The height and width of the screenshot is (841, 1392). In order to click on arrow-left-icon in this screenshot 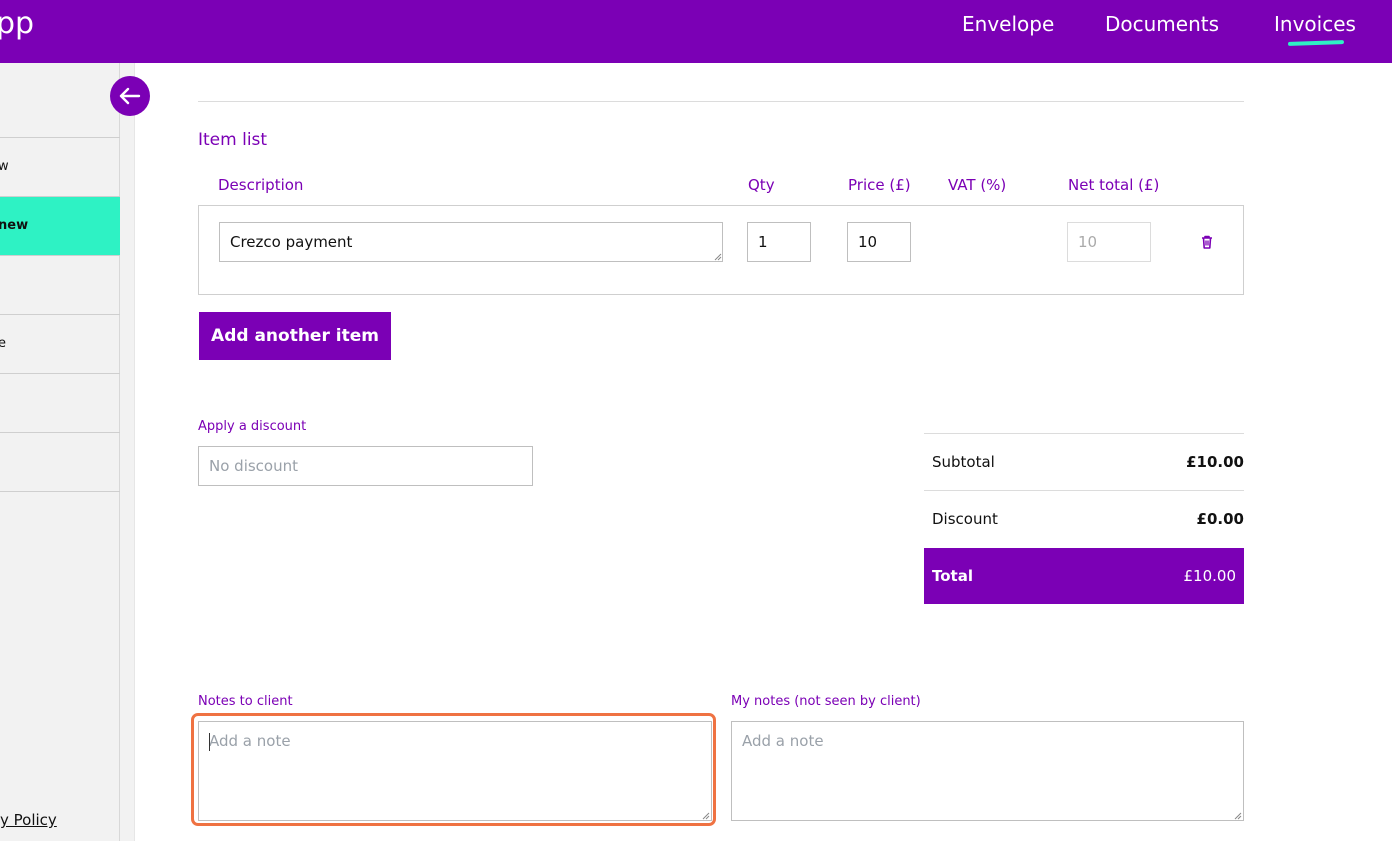, I will do `click(130, 96)`.